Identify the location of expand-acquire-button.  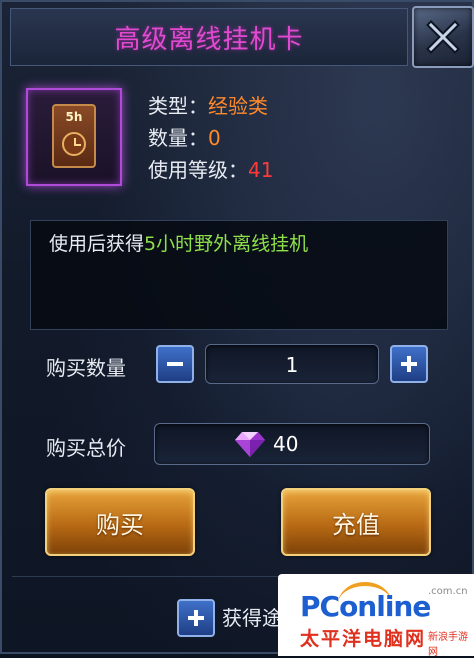
(196, 618).